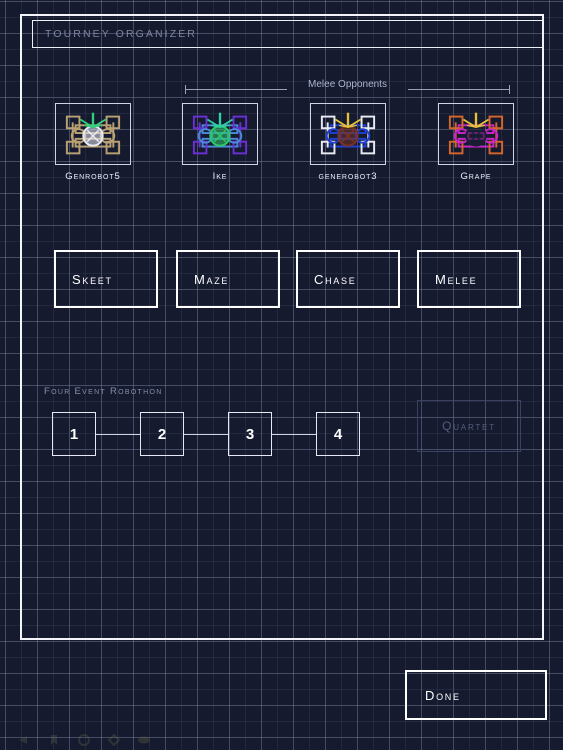  I want to click on event-button-melee: Melee, so click(469, 279).